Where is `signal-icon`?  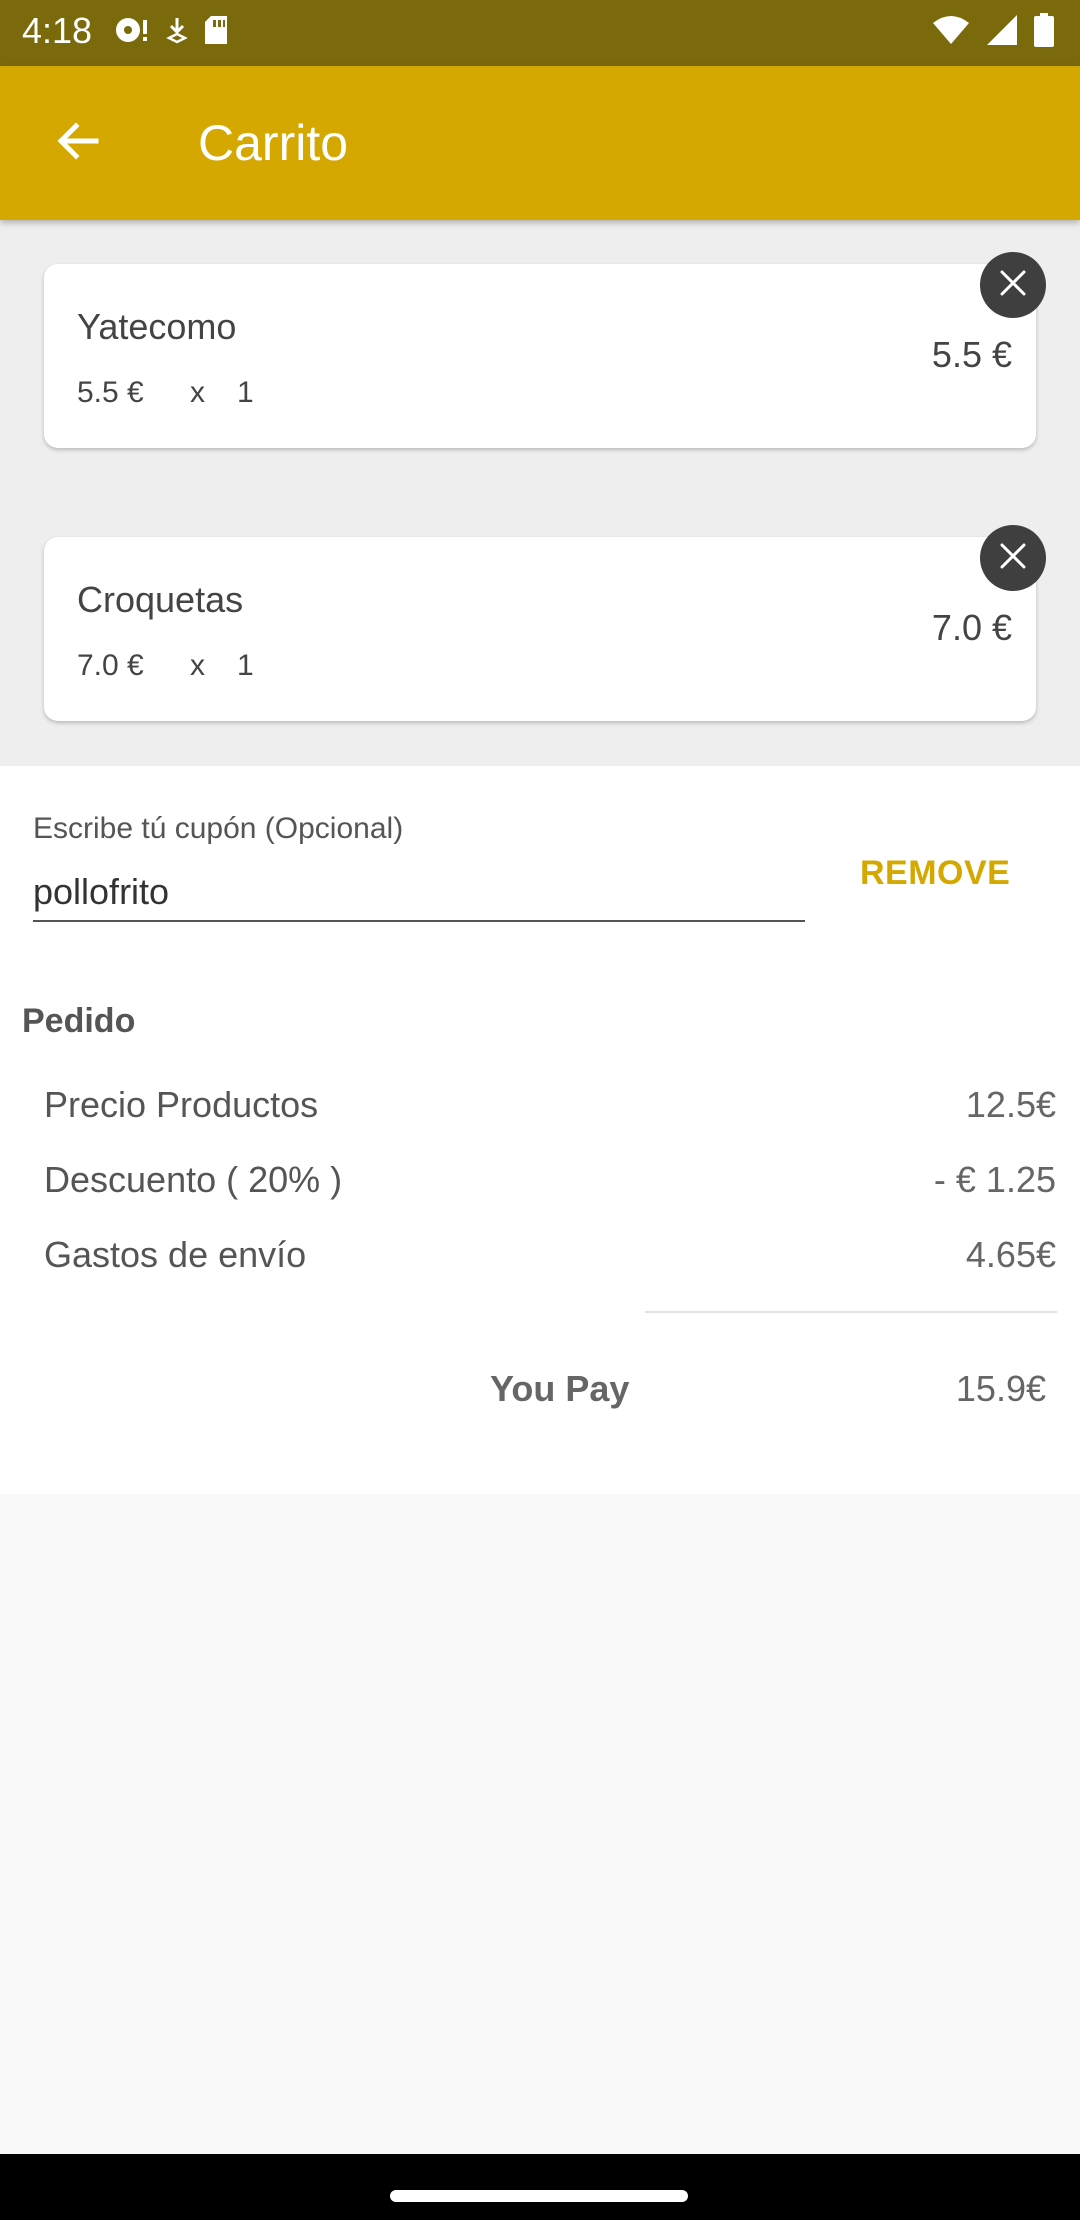
signal-icon is located at coordinates (1002, 32).